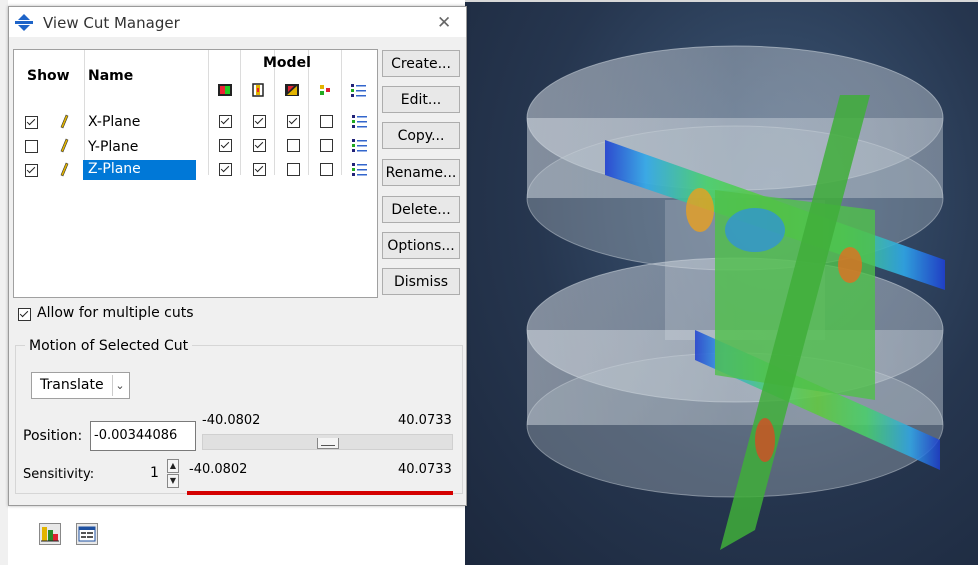  I want to click on header-model: Model, so click(287, 63).